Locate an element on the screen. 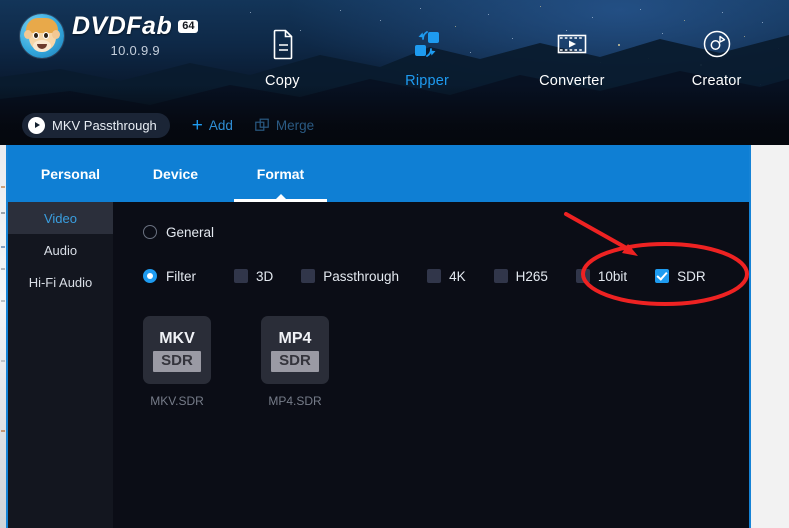  video-frame-icon is located at coordinates (572, 44).